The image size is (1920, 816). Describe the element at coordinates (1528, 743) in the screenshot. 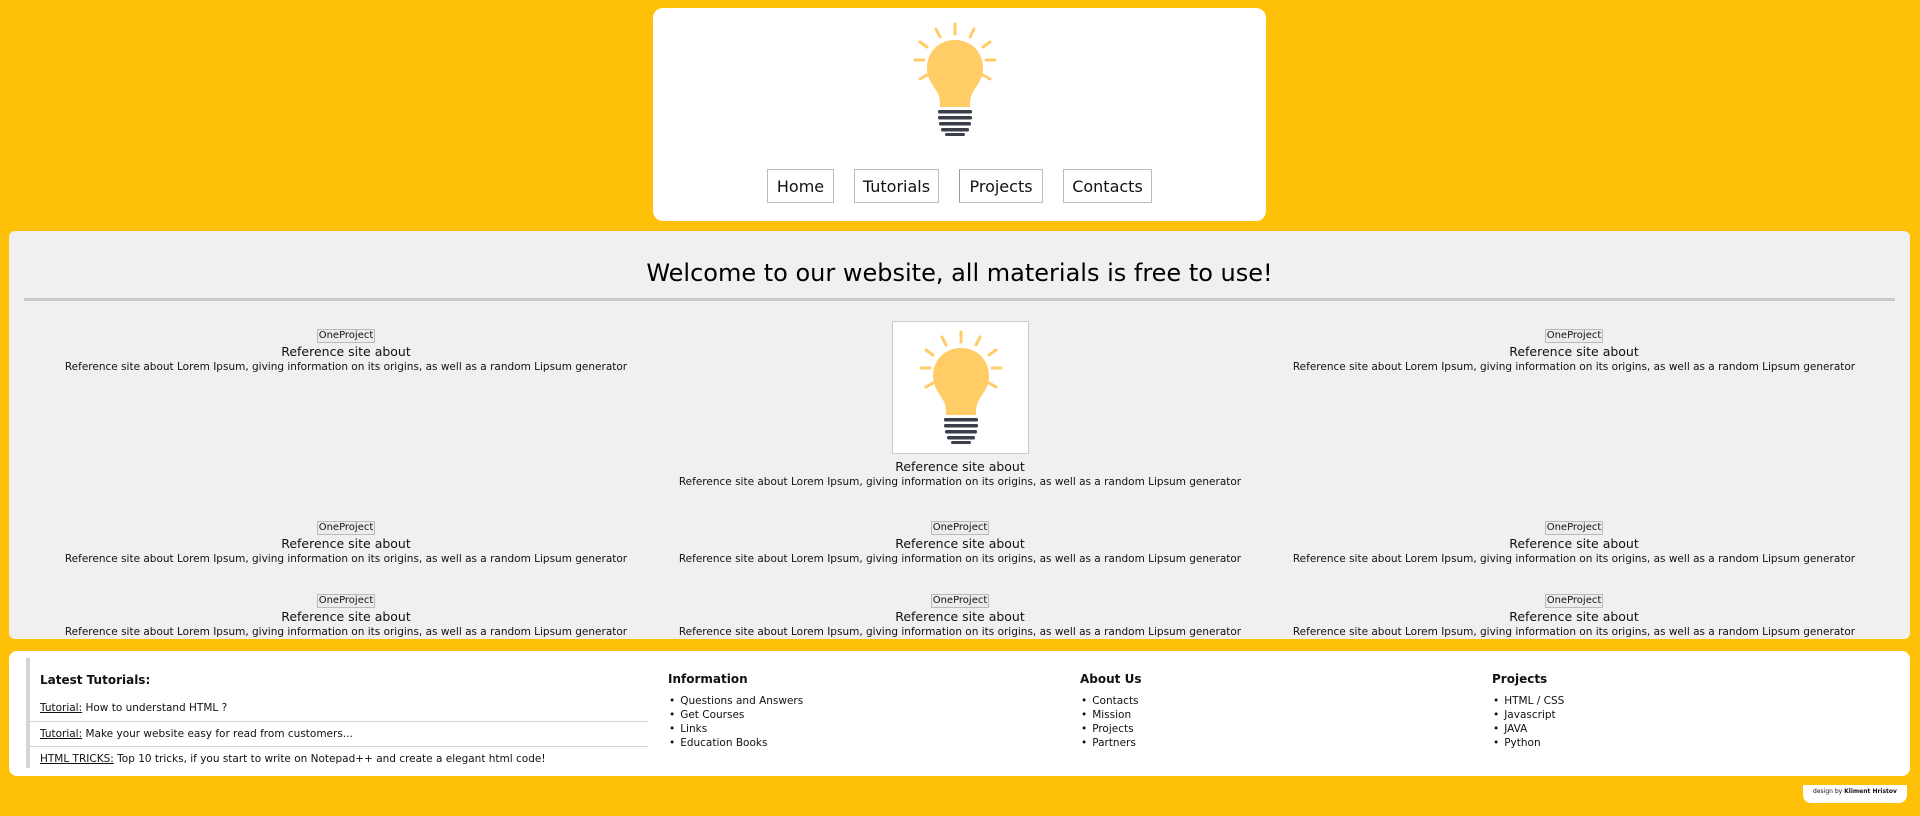

I see `projects-link: Python` at that location.